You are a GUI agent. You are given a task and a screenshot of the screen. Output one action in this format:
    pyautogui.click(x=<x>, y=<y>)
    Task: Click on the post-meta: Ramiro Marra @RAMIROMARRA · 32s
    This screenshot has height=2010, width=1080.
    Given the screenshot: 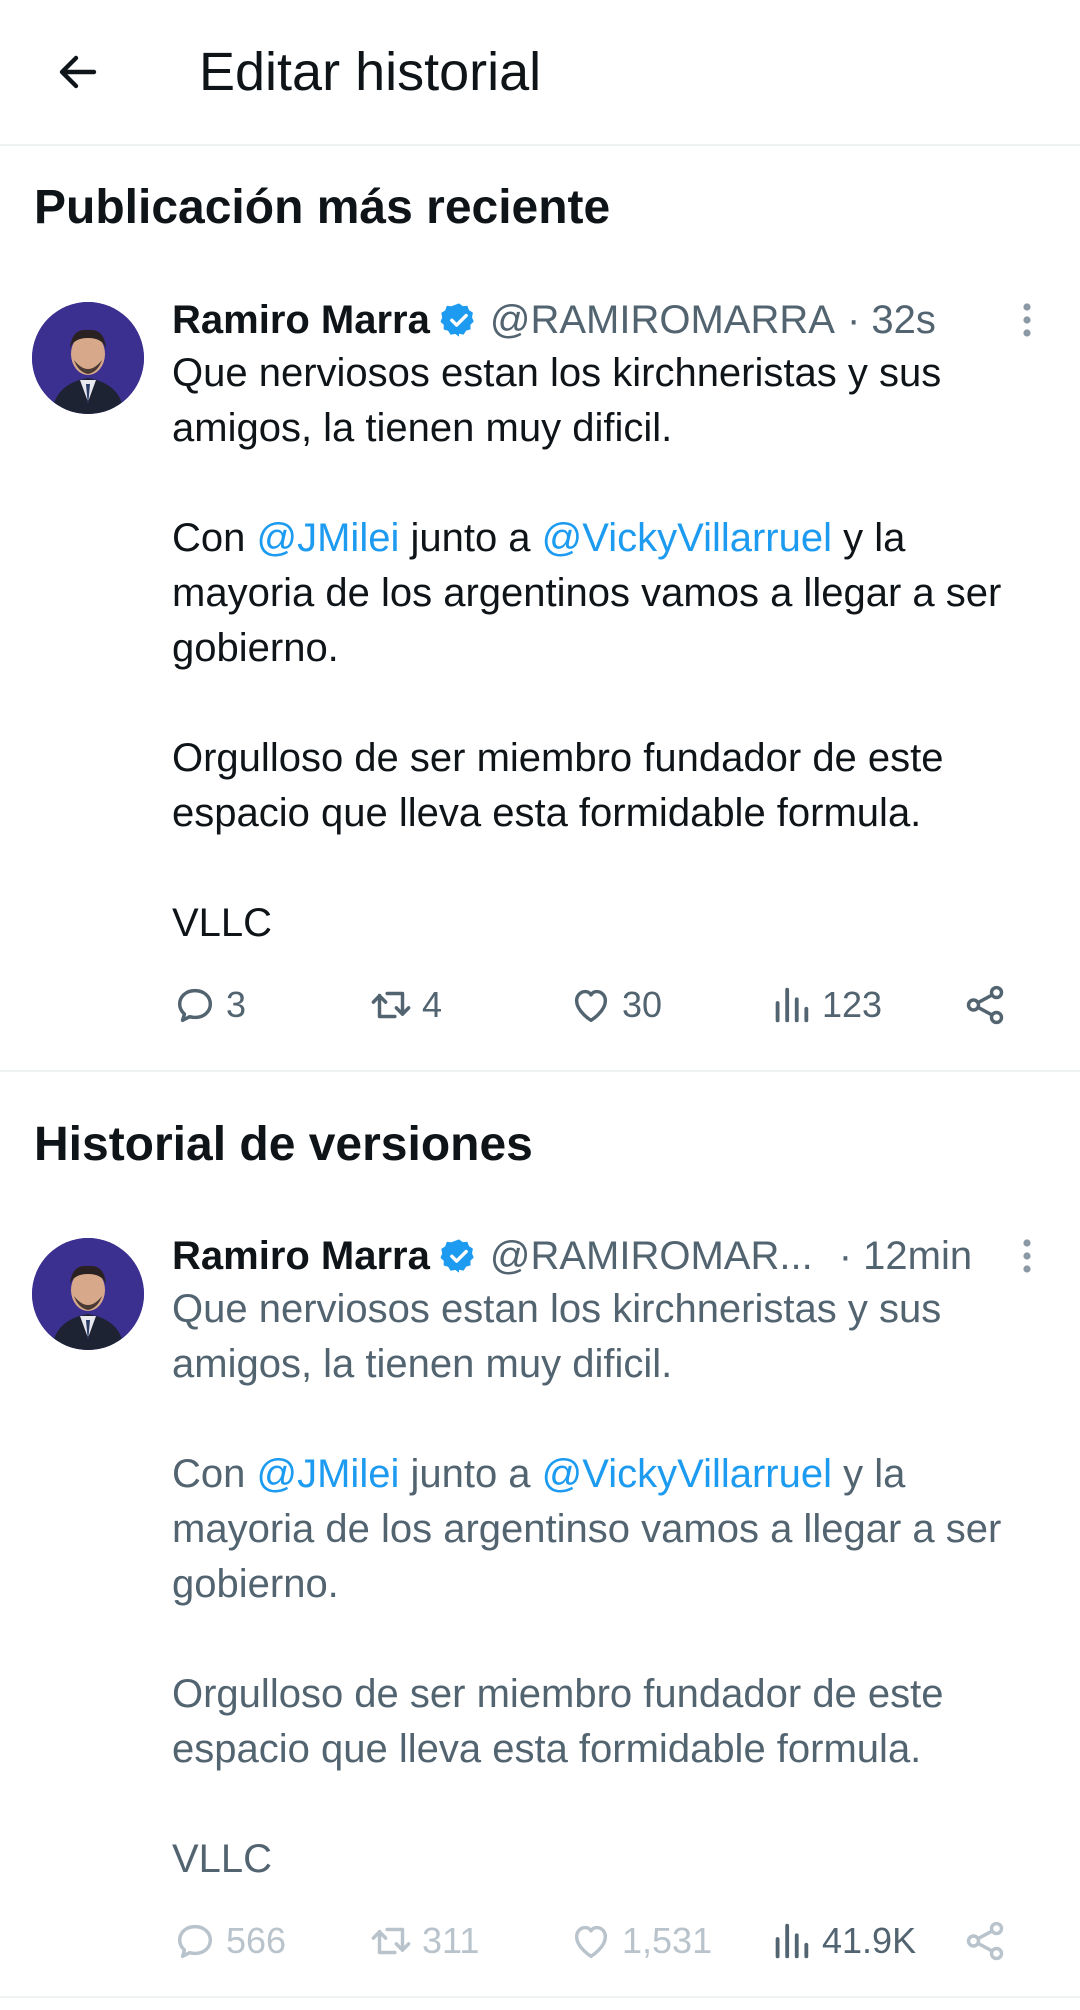 What is the action you would take?
    pyautogui.click(x=554, y=320)
    